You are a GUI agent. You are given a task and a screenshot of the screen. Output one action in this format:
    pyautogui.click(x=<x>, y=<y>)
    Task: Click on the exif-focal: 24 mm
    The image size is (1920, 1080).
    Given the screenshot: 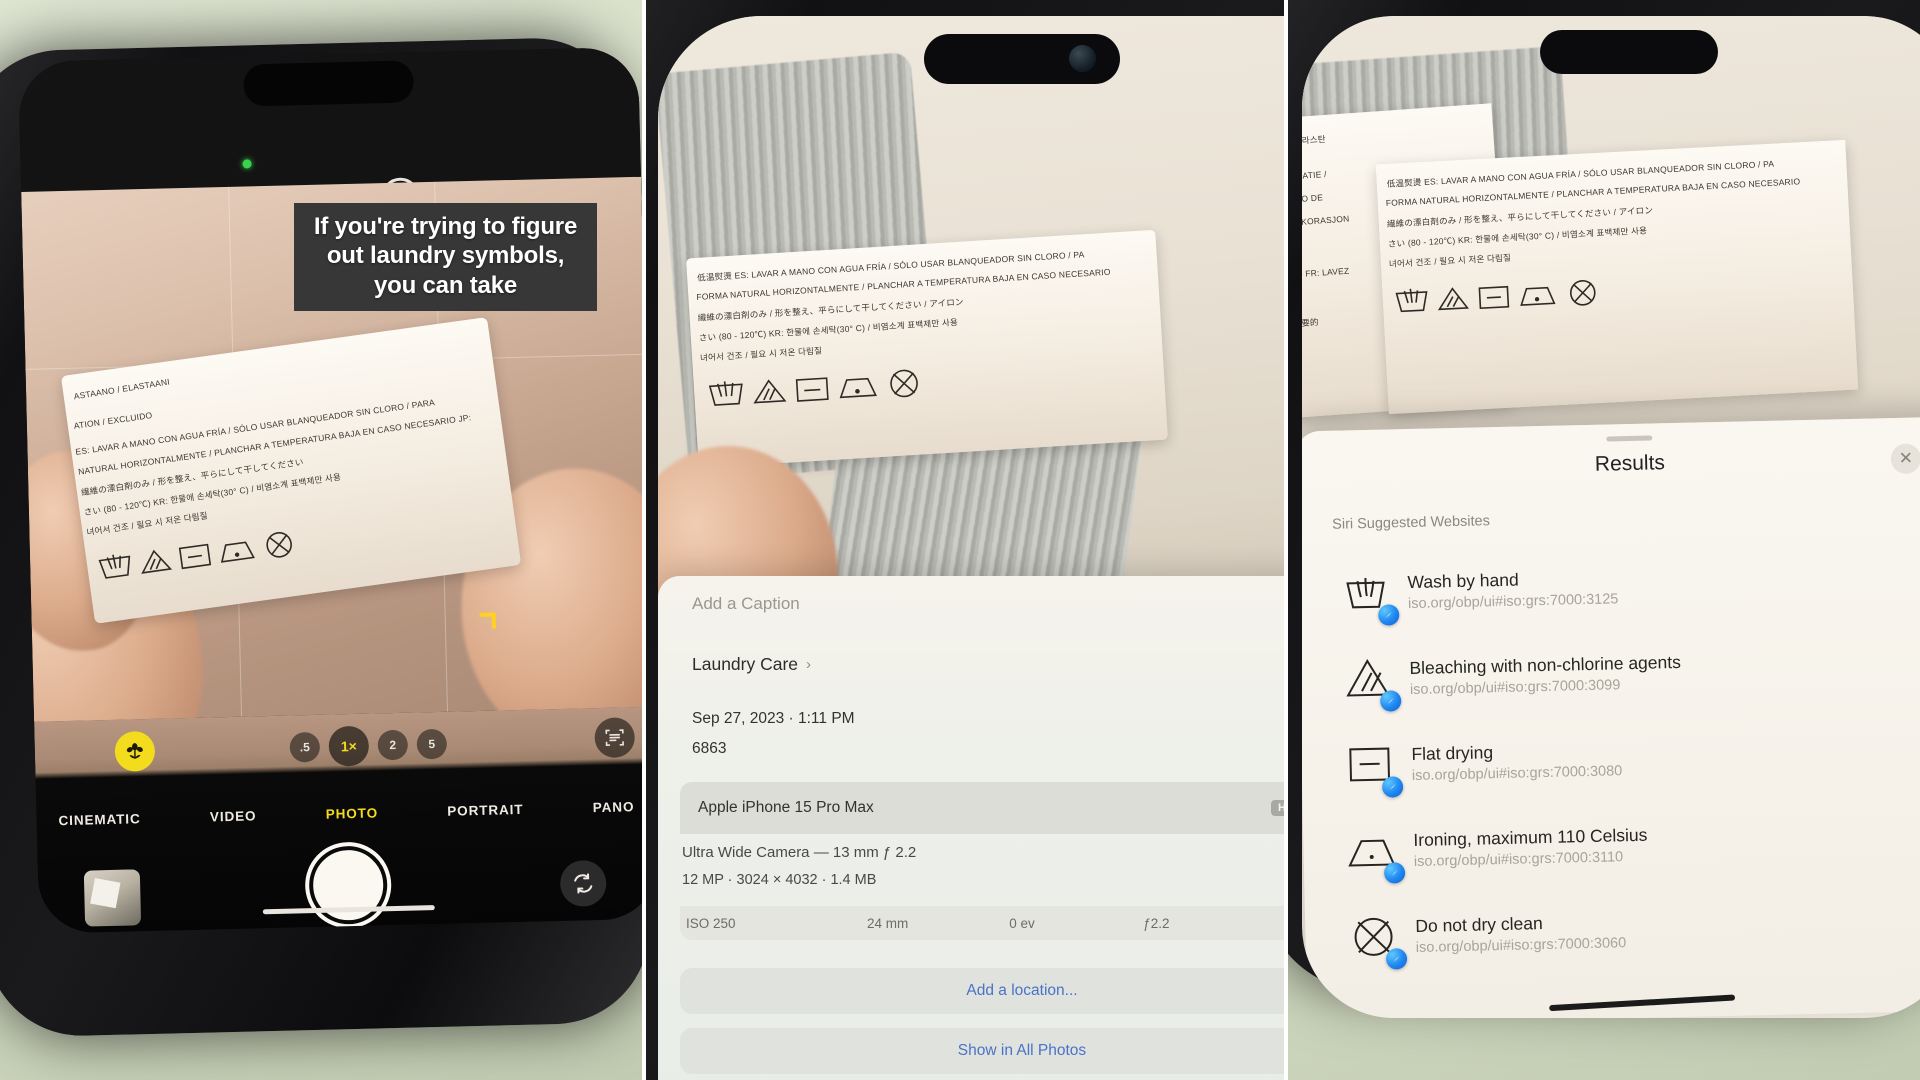 What is the action you would take?
    pyautogui.click(x=887, y=923)
    